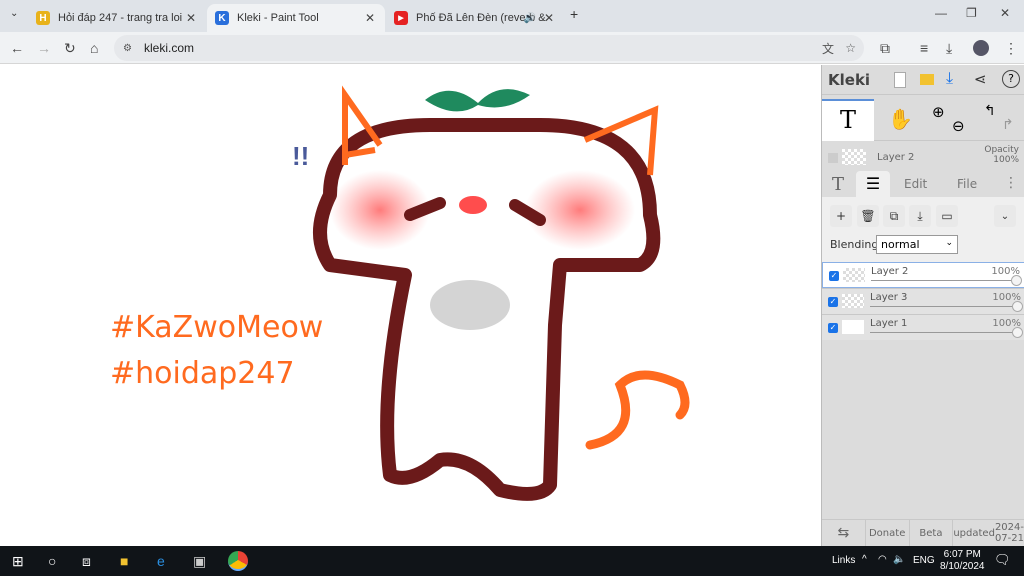 This screenshot has width=1024, height=576. Describe the element at coordinates (124, 561) in the screenshot. I see `file-explorer-icon: ■` at that location.